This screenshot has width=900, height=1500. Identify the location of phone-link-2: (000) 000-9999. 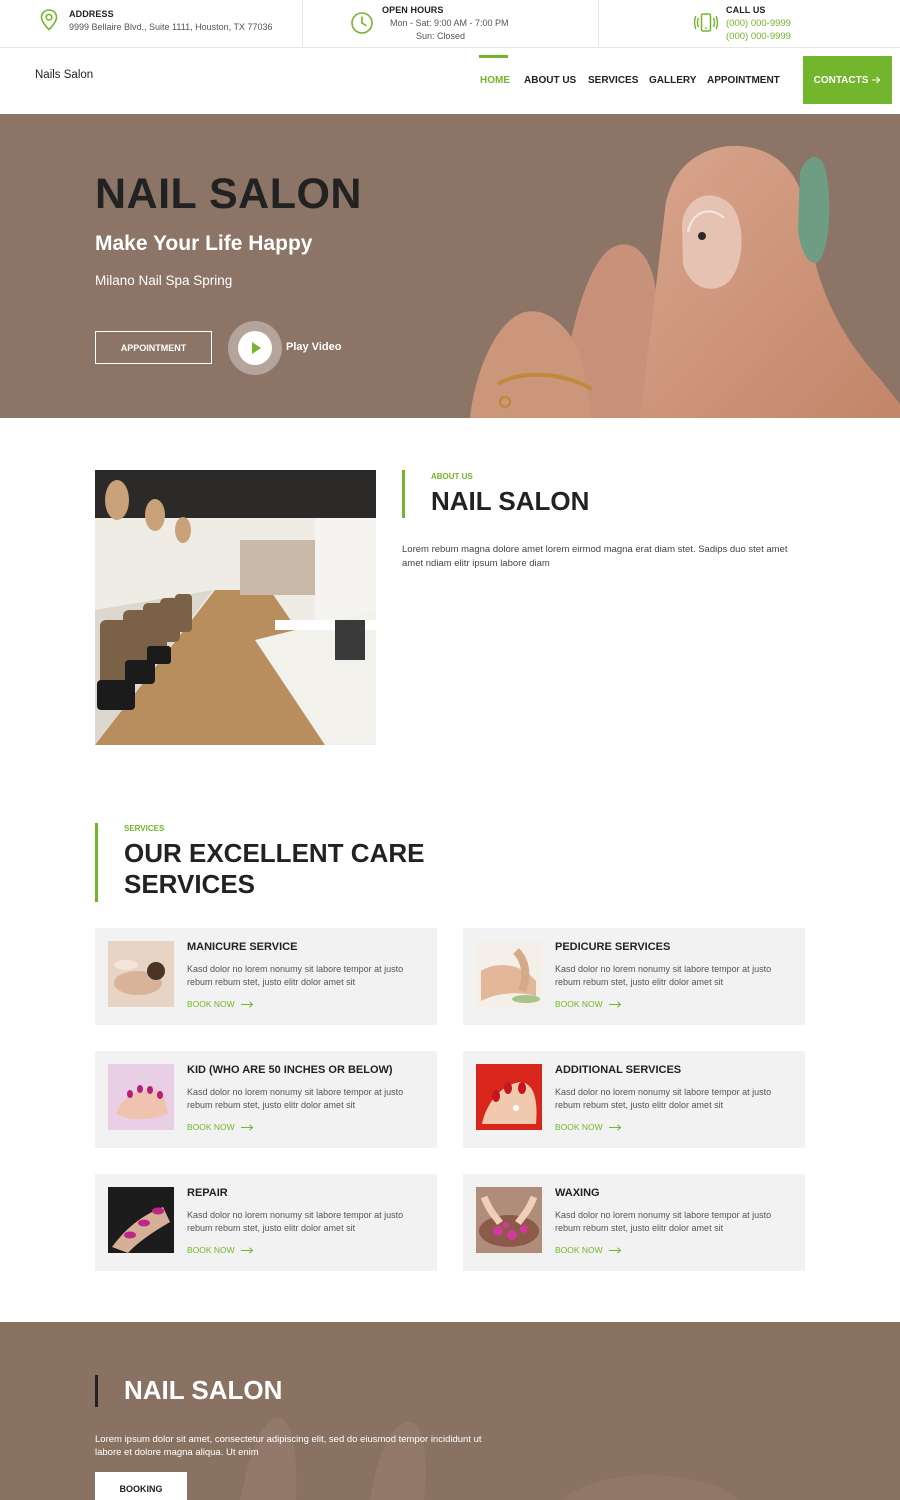
(758, 36).